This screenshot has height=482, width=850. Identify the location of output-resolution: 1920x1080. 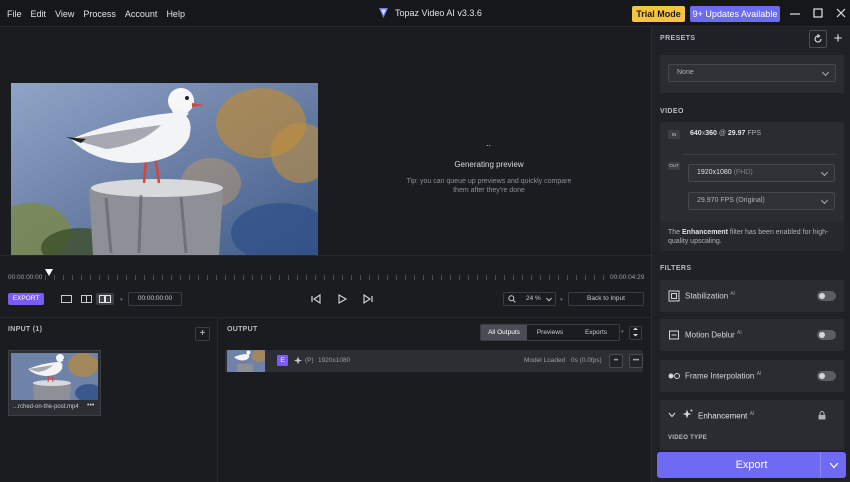
(334, 360).